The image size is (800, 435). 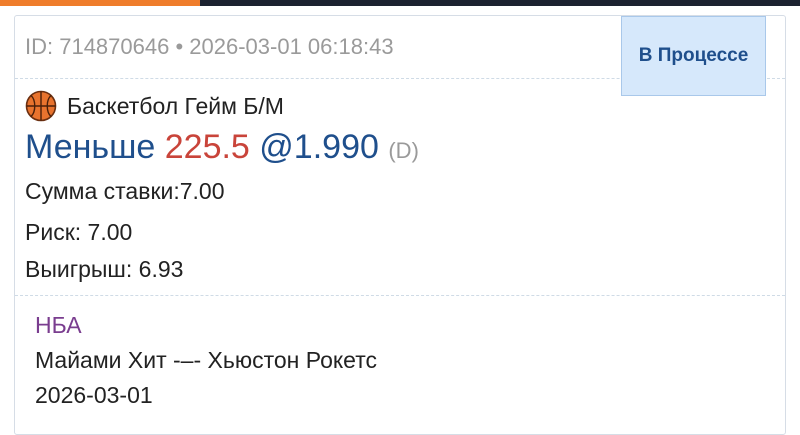 I want to click on topbar-dark-segment, so click(x=500, y=3).